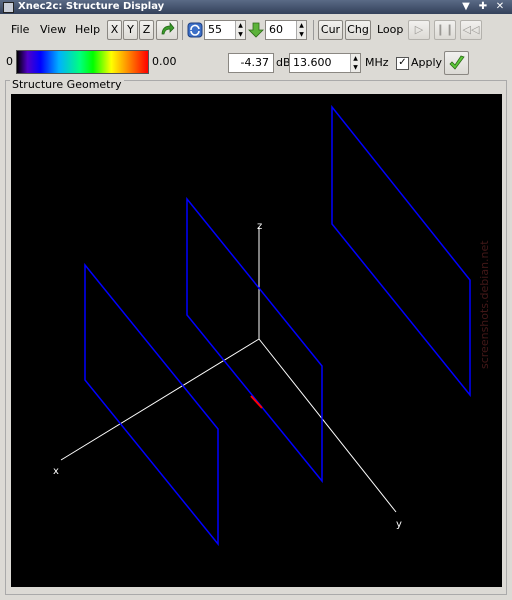 The image size is (512, 600). I want to click on pause-icon: ❙❙, so click(445, 29).